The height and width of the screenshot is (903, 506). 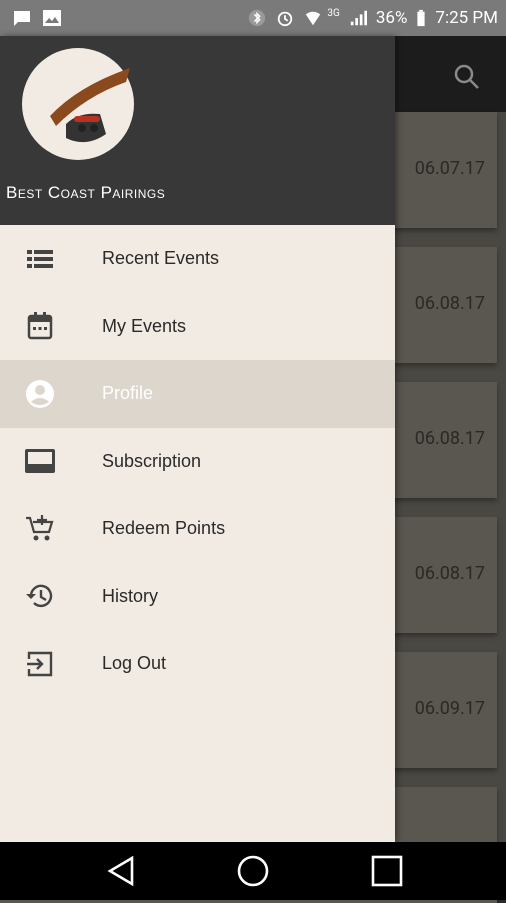 I want to click on menu-item-label: Log Out, so click(x=134, y=663).